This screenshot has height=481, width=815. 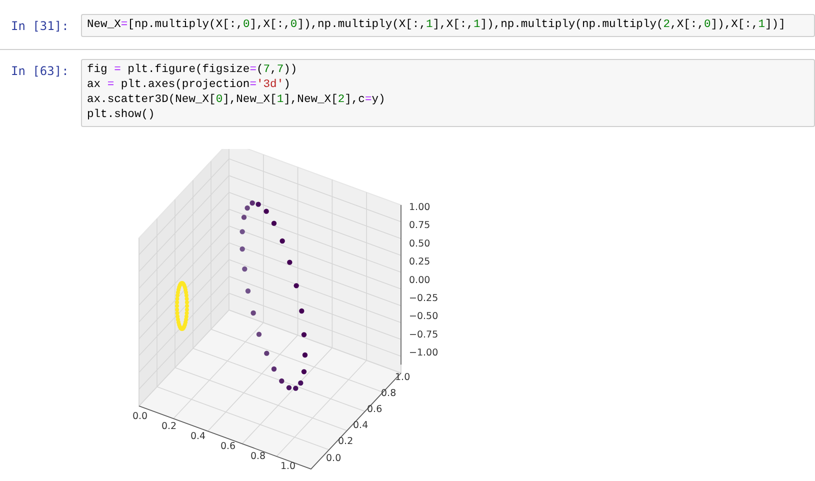 What do you see at coordinates (419, 226) in the screenshot?
I see `tick-label: 0.75` at bounding box center [419, 226].